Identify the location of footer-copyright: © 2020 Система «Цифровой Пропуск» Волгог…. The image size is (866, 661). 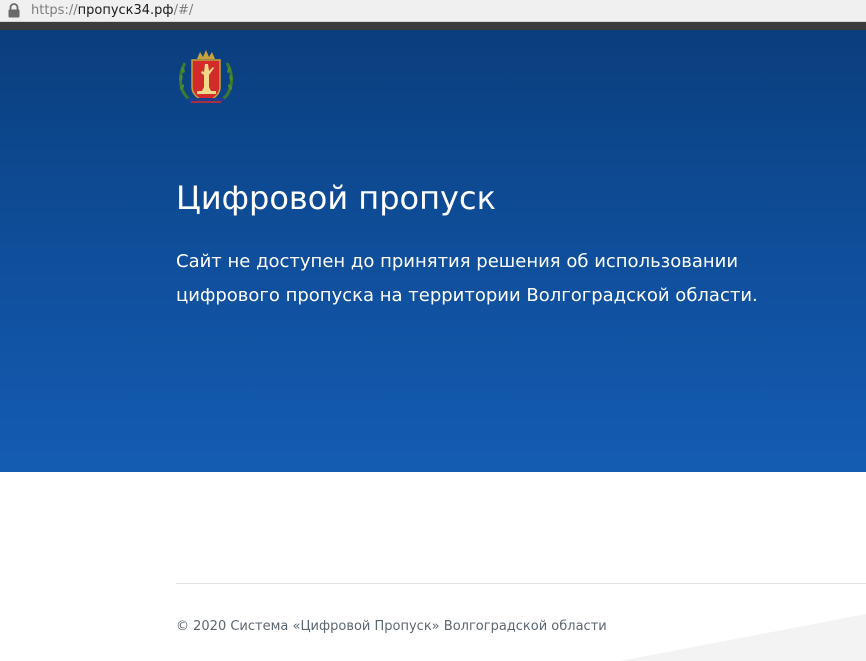
(391, 626).